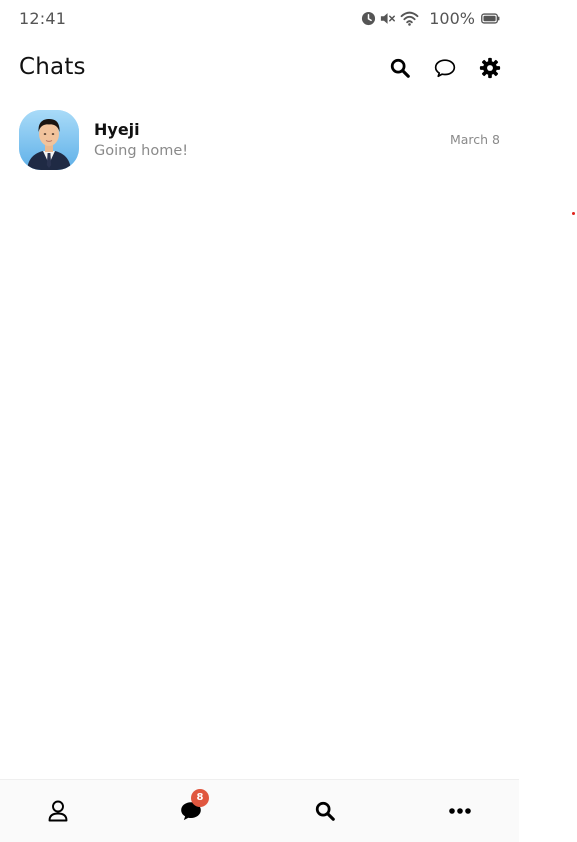  I want to click on header: Chats, so click(259, 68).